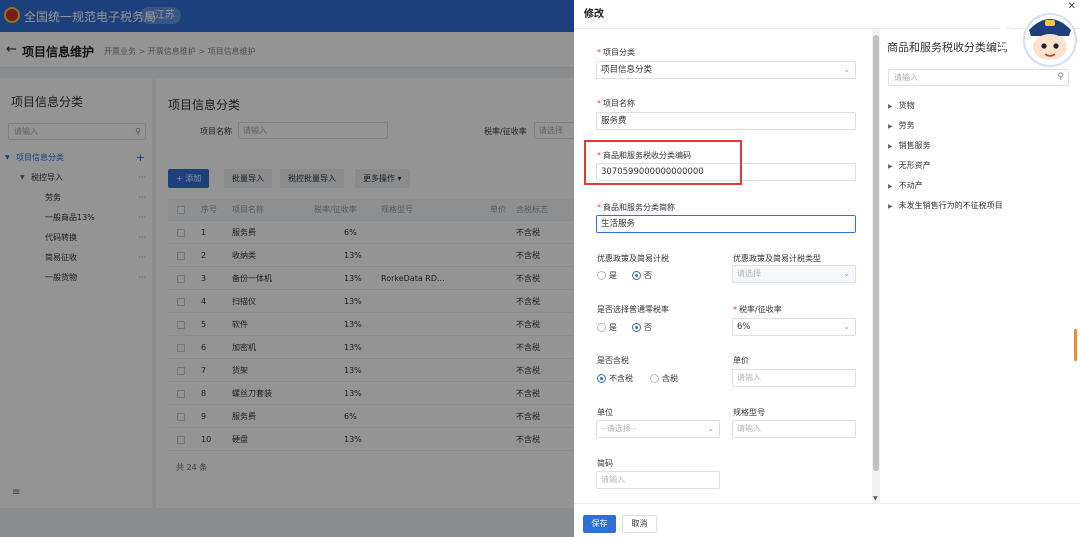 Image resolution: width=1080 pixels, height=537 pixels. I want to click on tax-tree-item-label: 无形资产, so click(914, 165).